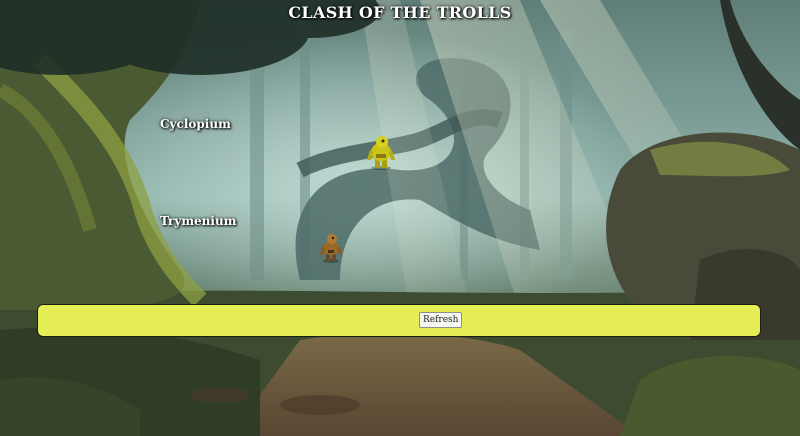 The height and width of the screenshot is (436, 800). Describe the element at coordinates (381, 152) in the screenshot. I see `yellow-troll-icon` at that location.